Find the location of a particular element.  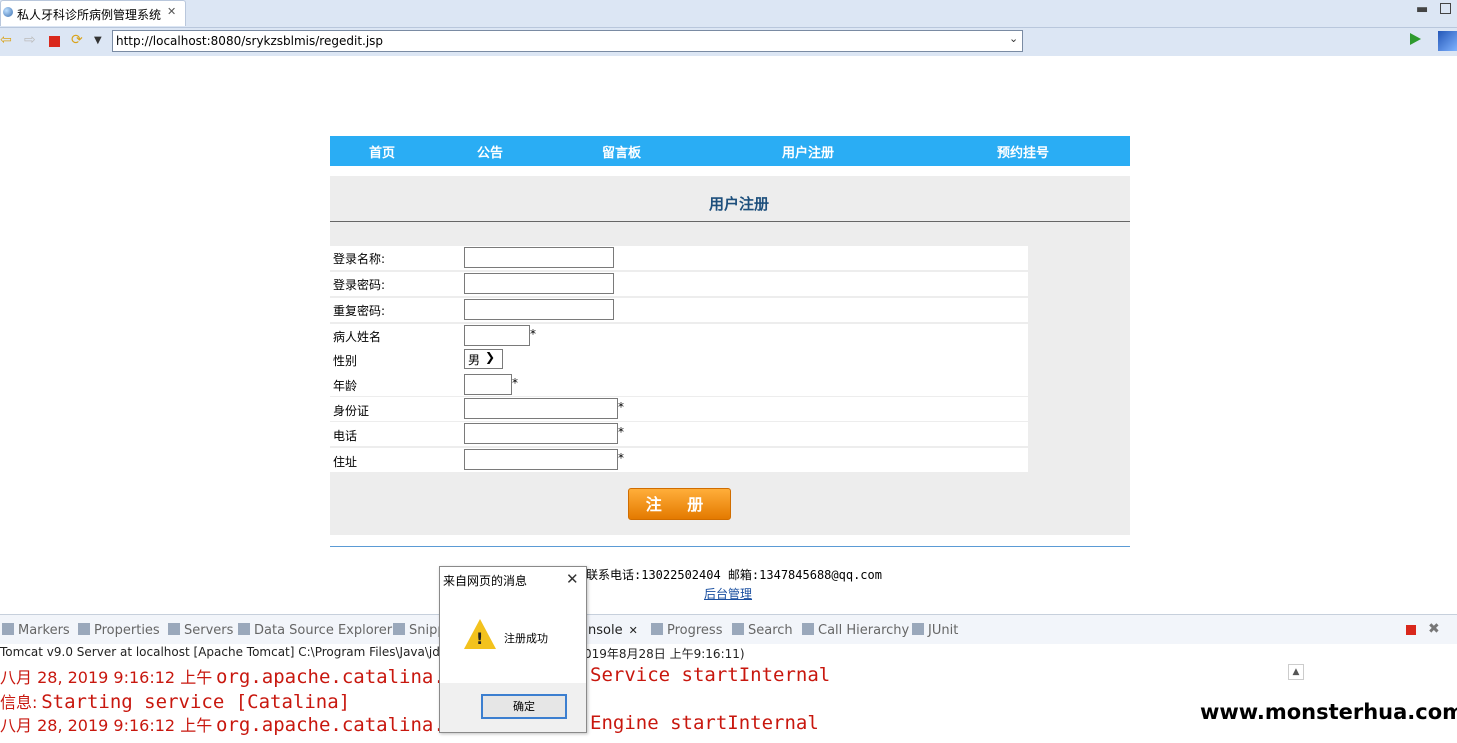

console-text: Engine startInternal is located at coordinates (704, 723).